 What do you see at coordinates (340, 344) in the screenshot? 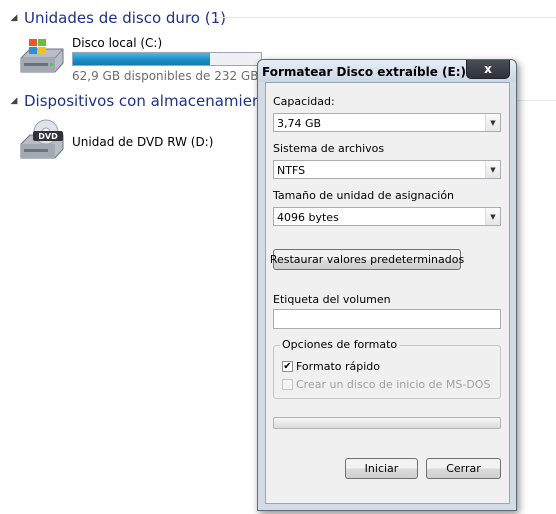
I see `format-options-title: Opciones de formato` at bounding box center [340, 344].